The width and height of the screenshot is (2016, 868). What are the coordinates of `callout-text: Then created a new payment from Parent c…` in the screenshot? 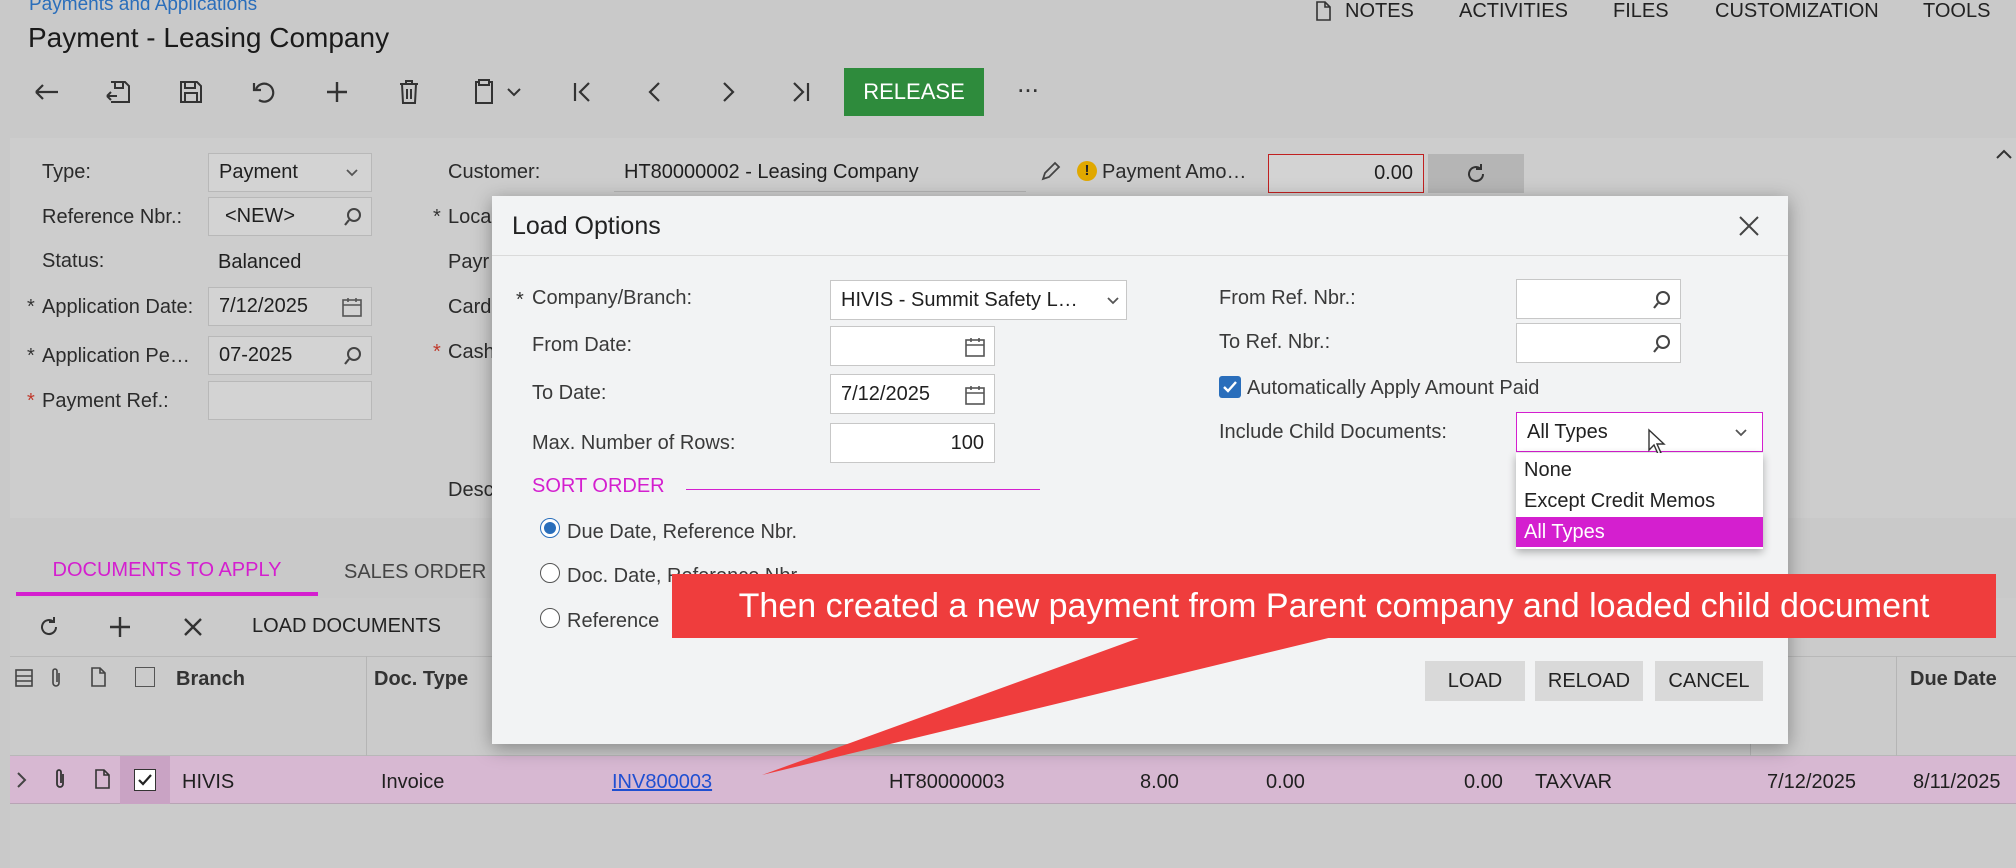 It's located at (1334, 605).